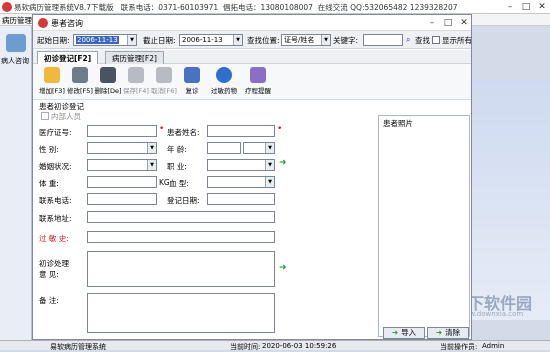 The height and width of the screenshot is (352, 550). What do you see at coordinates (45, 116) in the screenshot?
I see `internal-checkbox` at bounding box center [45, 116].